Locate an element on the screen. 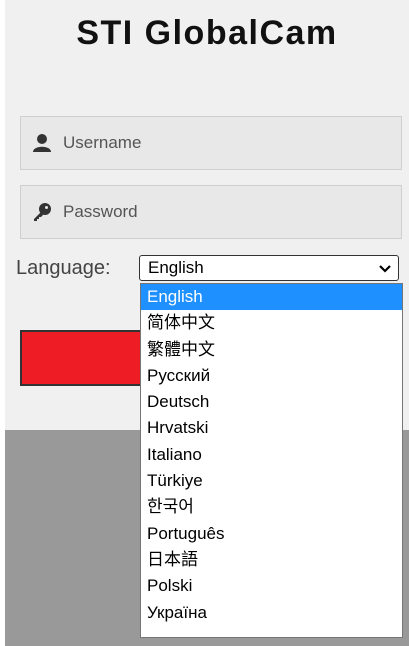 This screenshot has width=409, height=646. user-icon is located at coordinates (42, 143).